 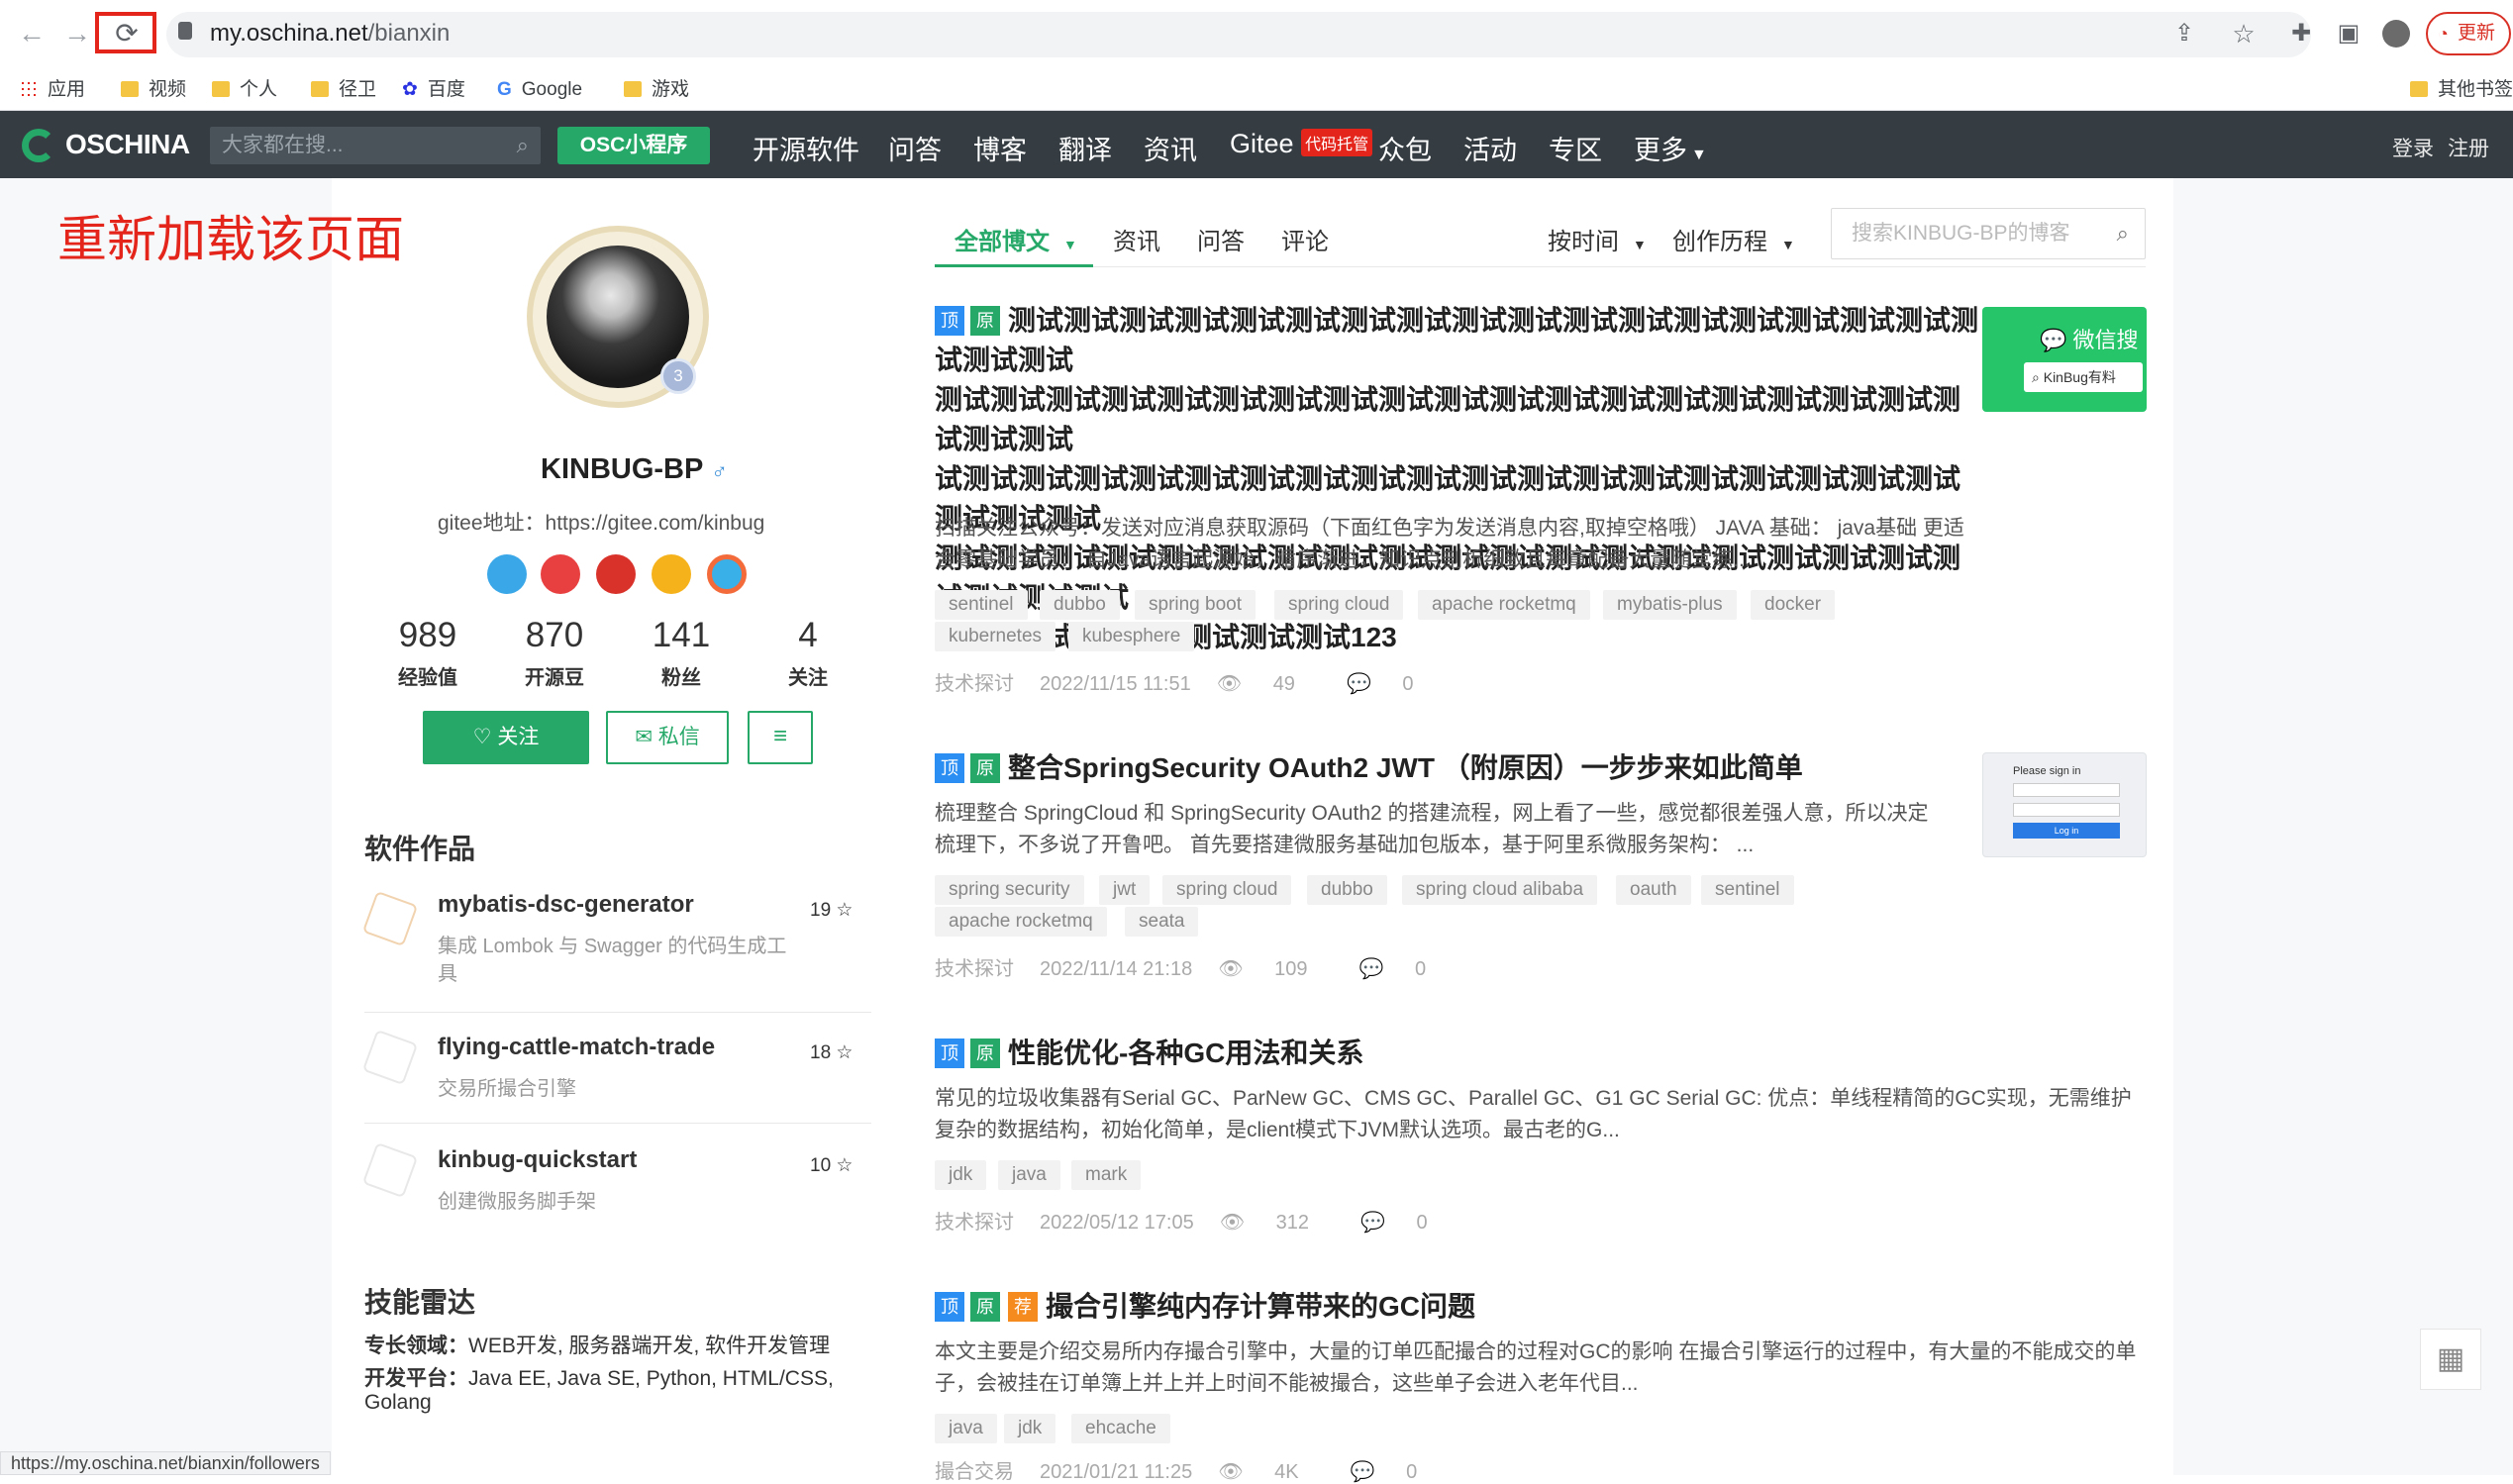 What do you see at coordinates (1598, 239) in the screenshot?
I see `sort-by-time-dropdown: 按时间 ▼` at bounding box center [1598, 239].